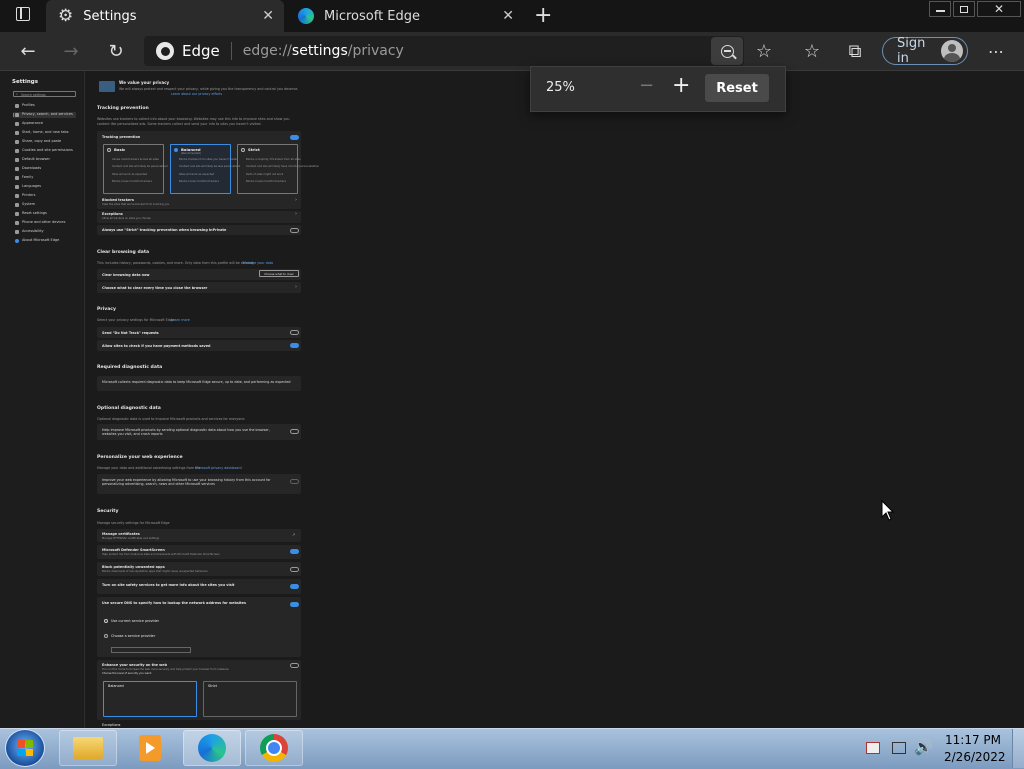  I want to click on add-favorite-icon: ☆, so click(764, 51).